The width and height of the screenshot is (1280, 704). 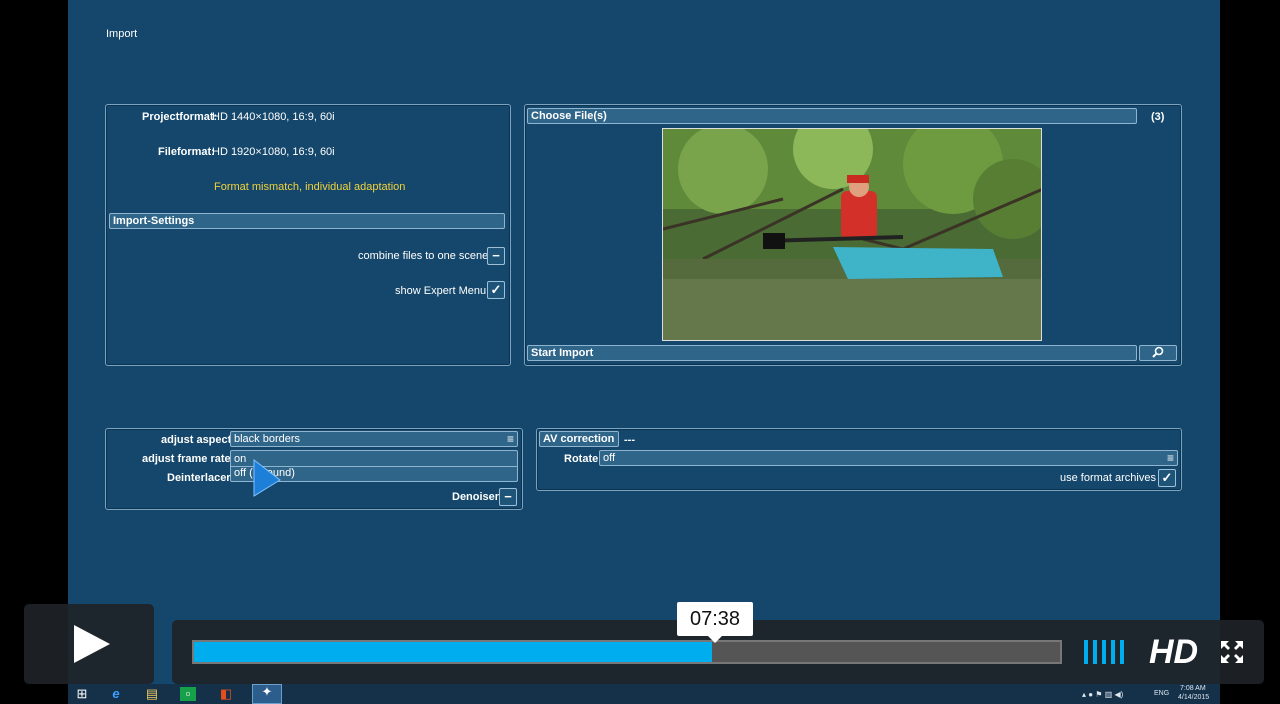 I want to click on fileformat-value: HD 1920×1080, 16:9, 60i, so click(x=273, y=152).